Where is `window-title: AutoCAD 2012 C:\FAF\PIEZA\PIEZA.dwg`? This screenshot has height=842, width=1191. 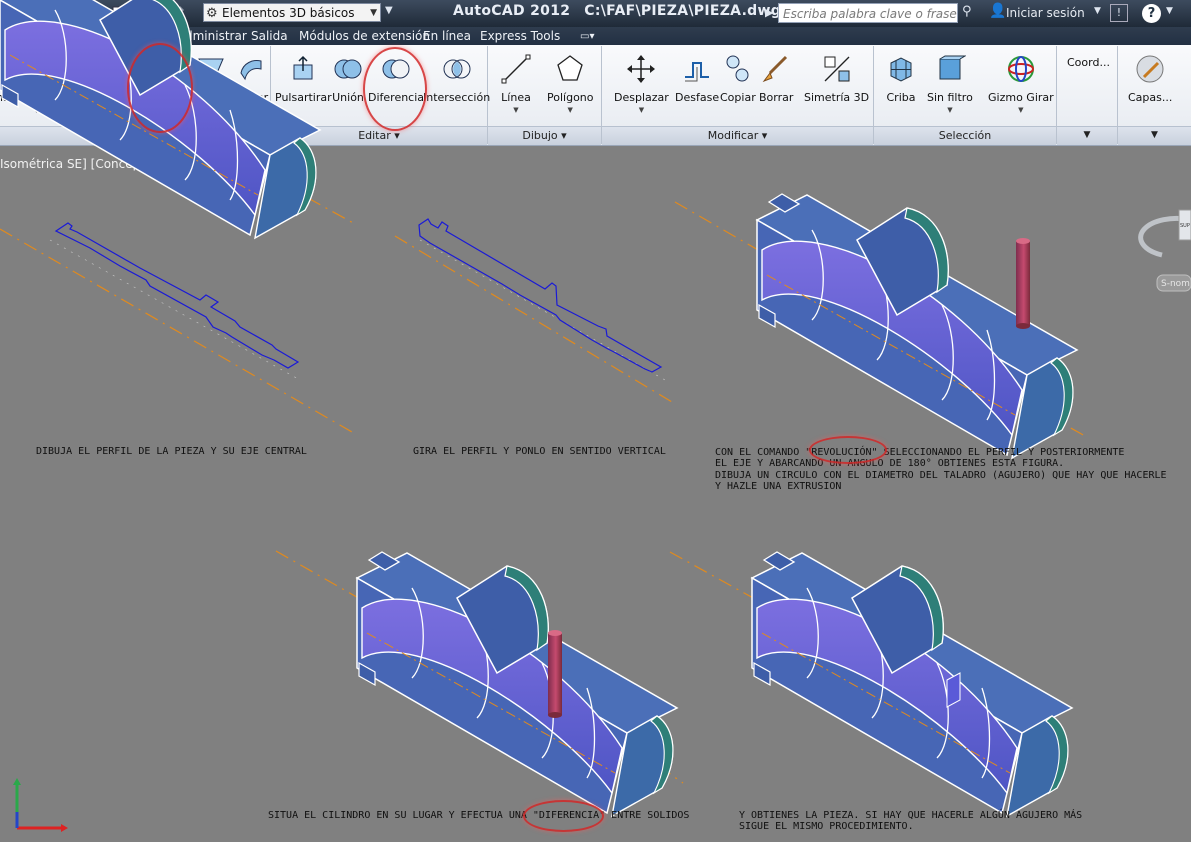 window-title: AutoCAD 2012 C:\FAF\PIEZA\PIEZA.dwg is located at coordinates (617, 11).